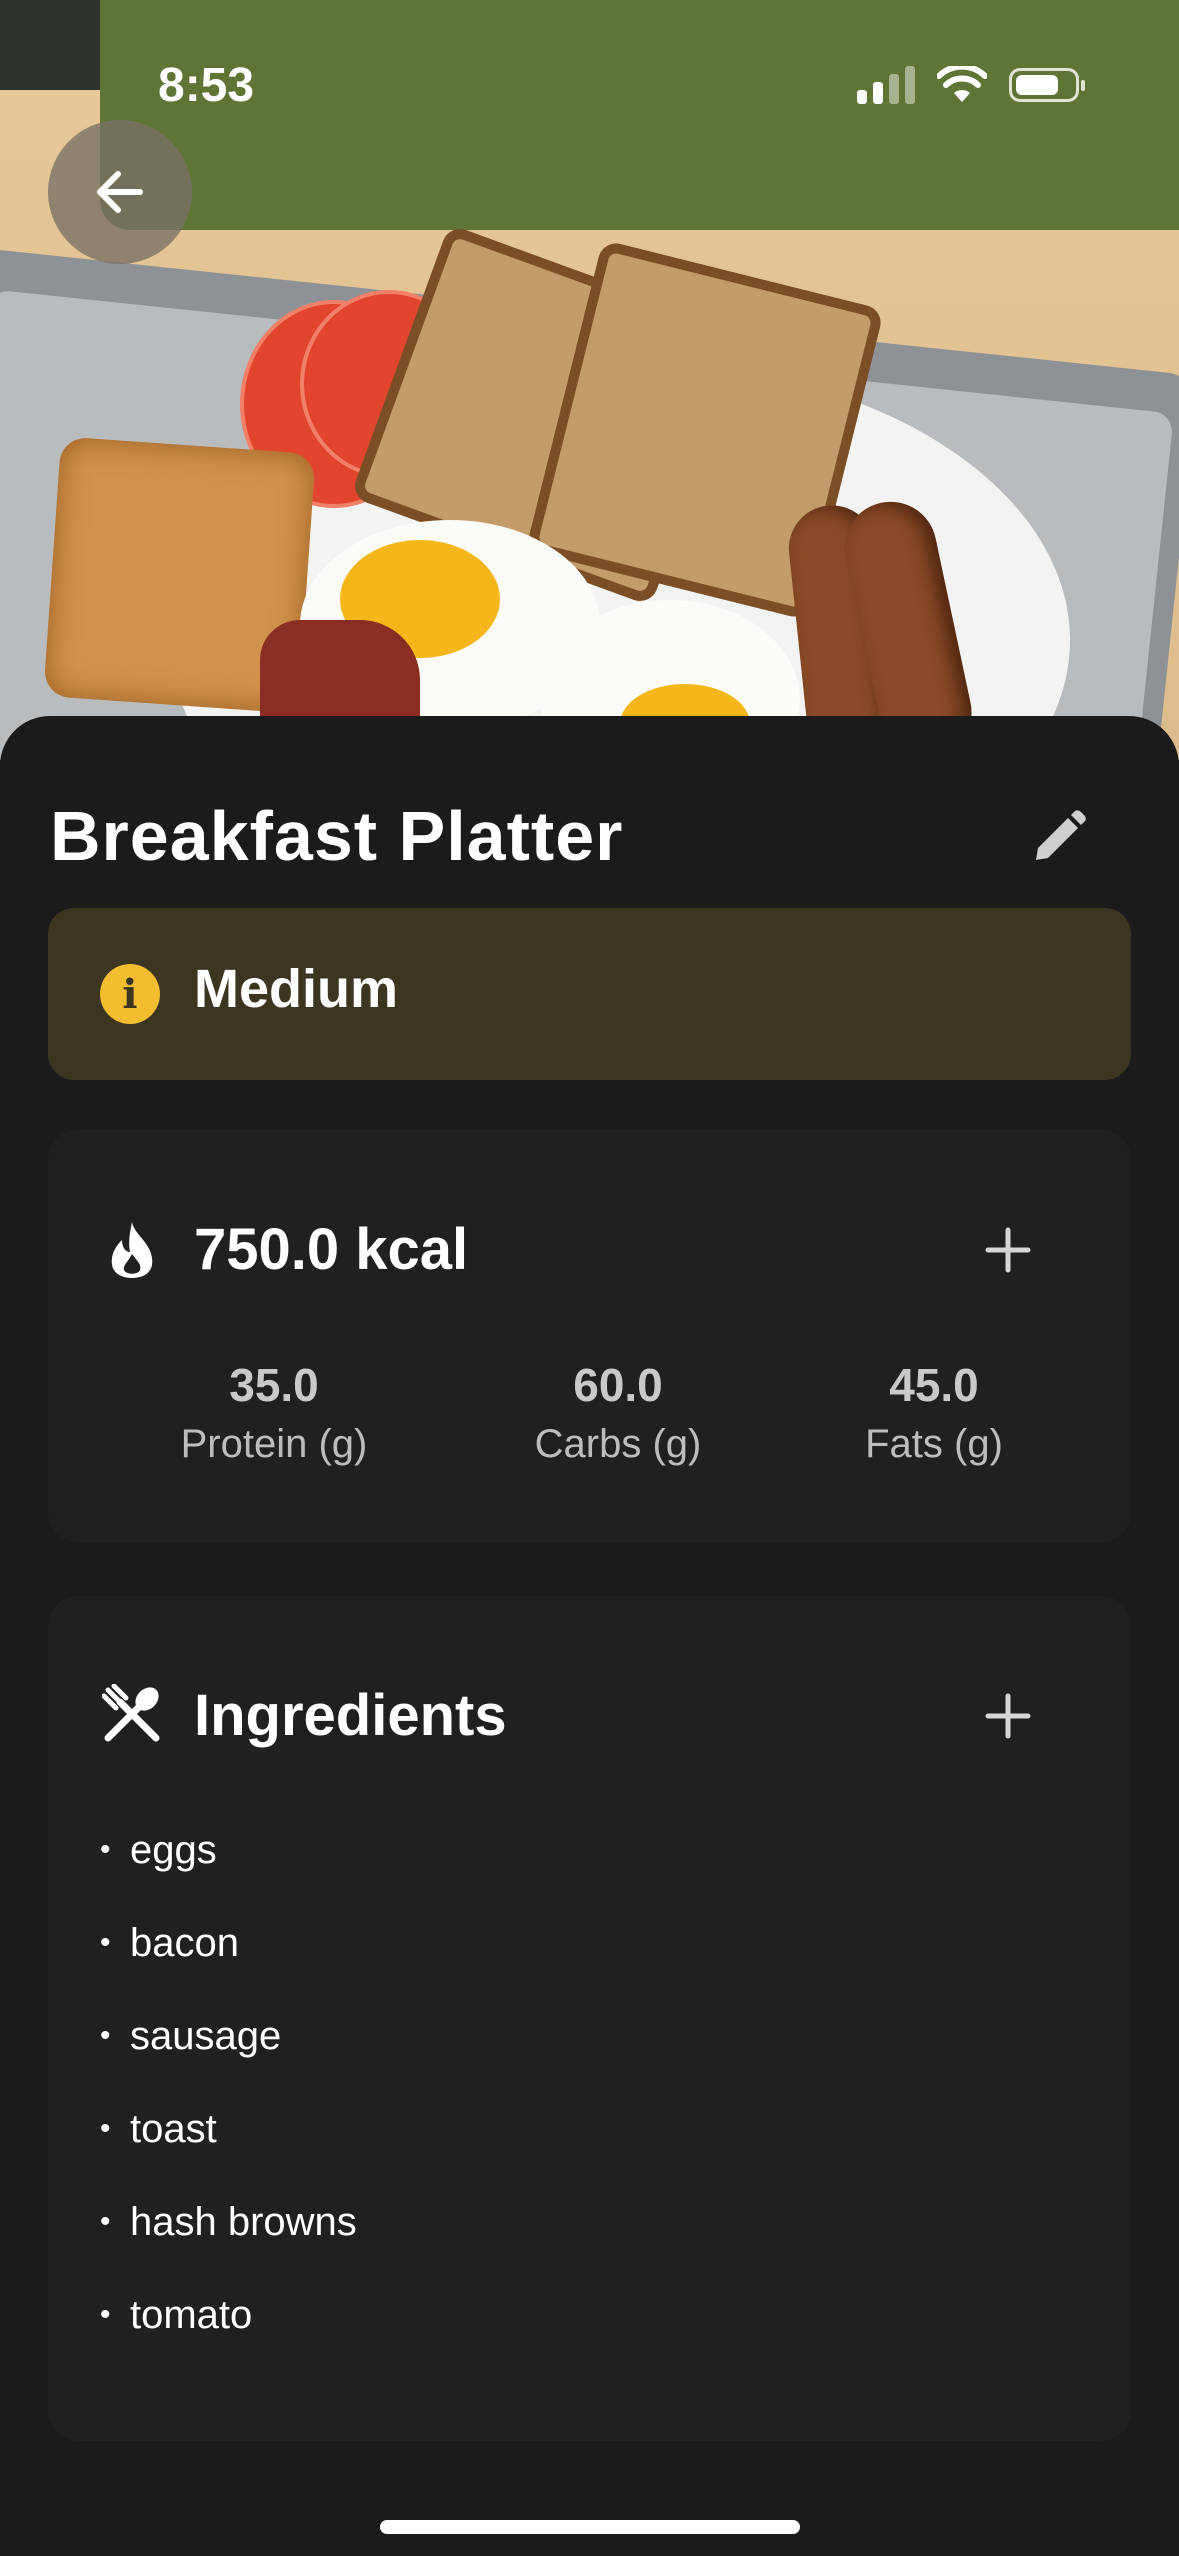 This screenshot has height=2556, width=1179. I want to click on list-item: • toast, so click(228, 2151).